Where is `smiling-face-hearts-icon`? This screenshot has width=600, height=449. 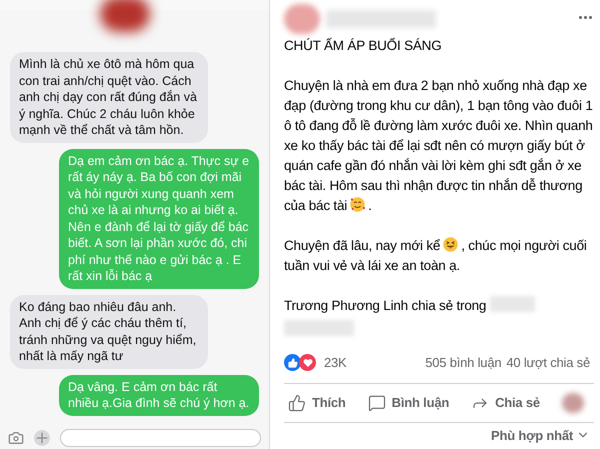
smiling-face-hearts-icon is located at coordinates (357, 204).